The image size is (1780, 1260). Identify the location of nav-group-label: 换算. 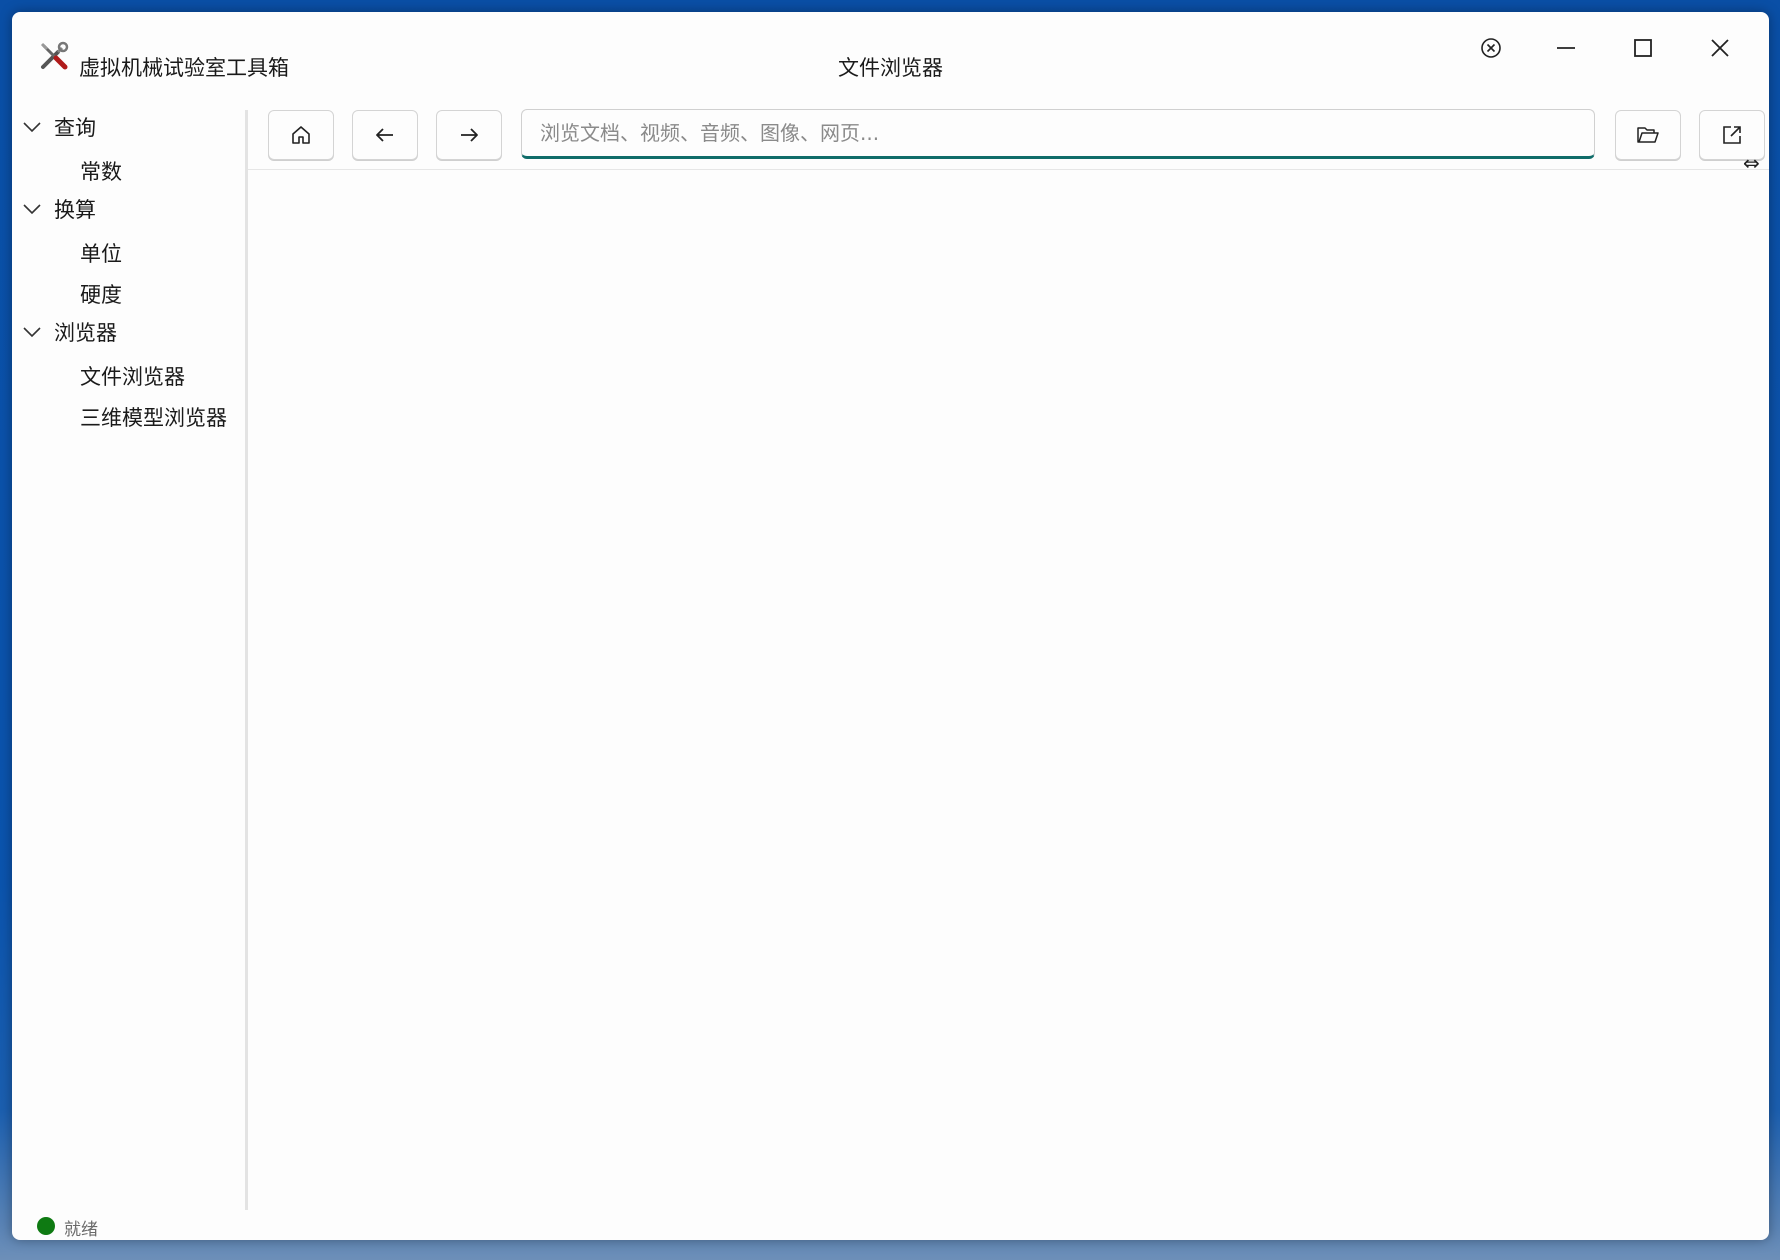
(75, 210).